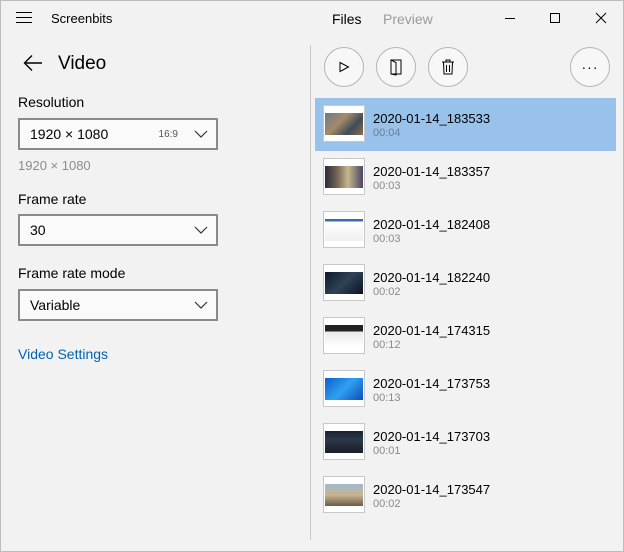  I want to click on play-icon, so click(344, 67).